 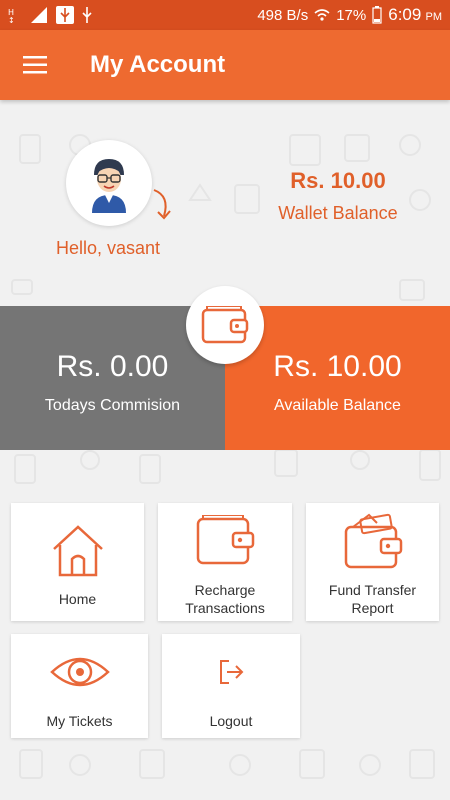 What do you see at coordinates (434, 17) in the screenshot?
I see `clock-ampm: PM` at bounding box center [434, 17].